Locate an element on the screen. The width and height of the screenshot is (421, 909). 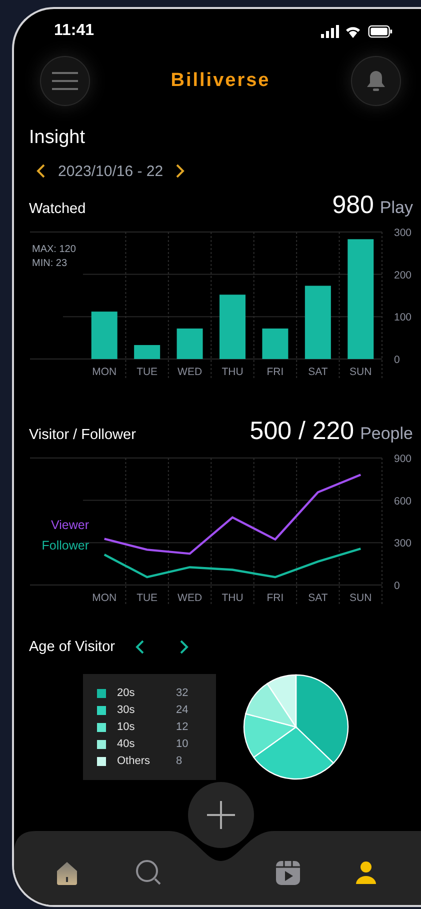
battery-icon is located at coordinates (380, 31).